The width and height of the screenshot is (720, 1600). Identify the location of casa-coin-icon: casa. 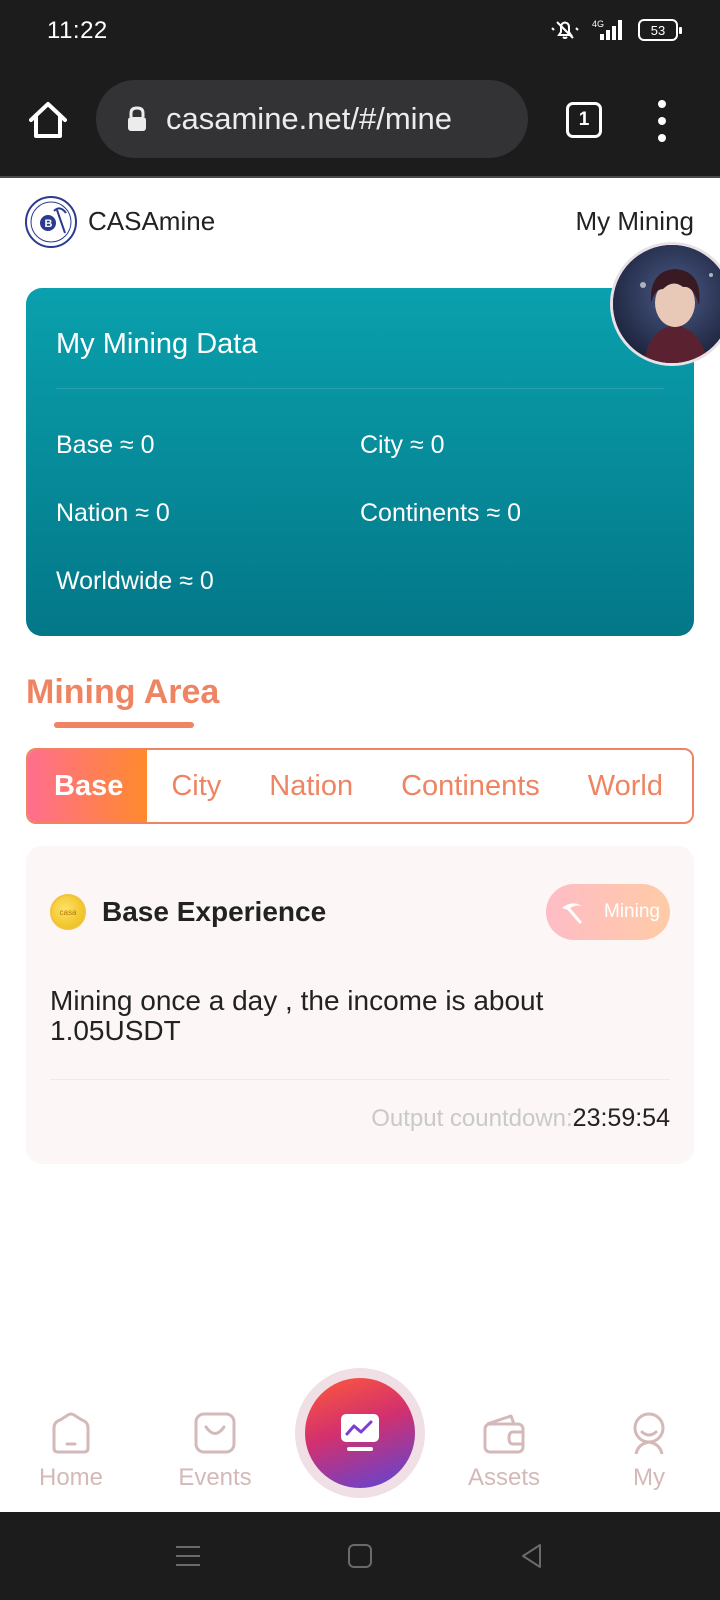
(68, 912).